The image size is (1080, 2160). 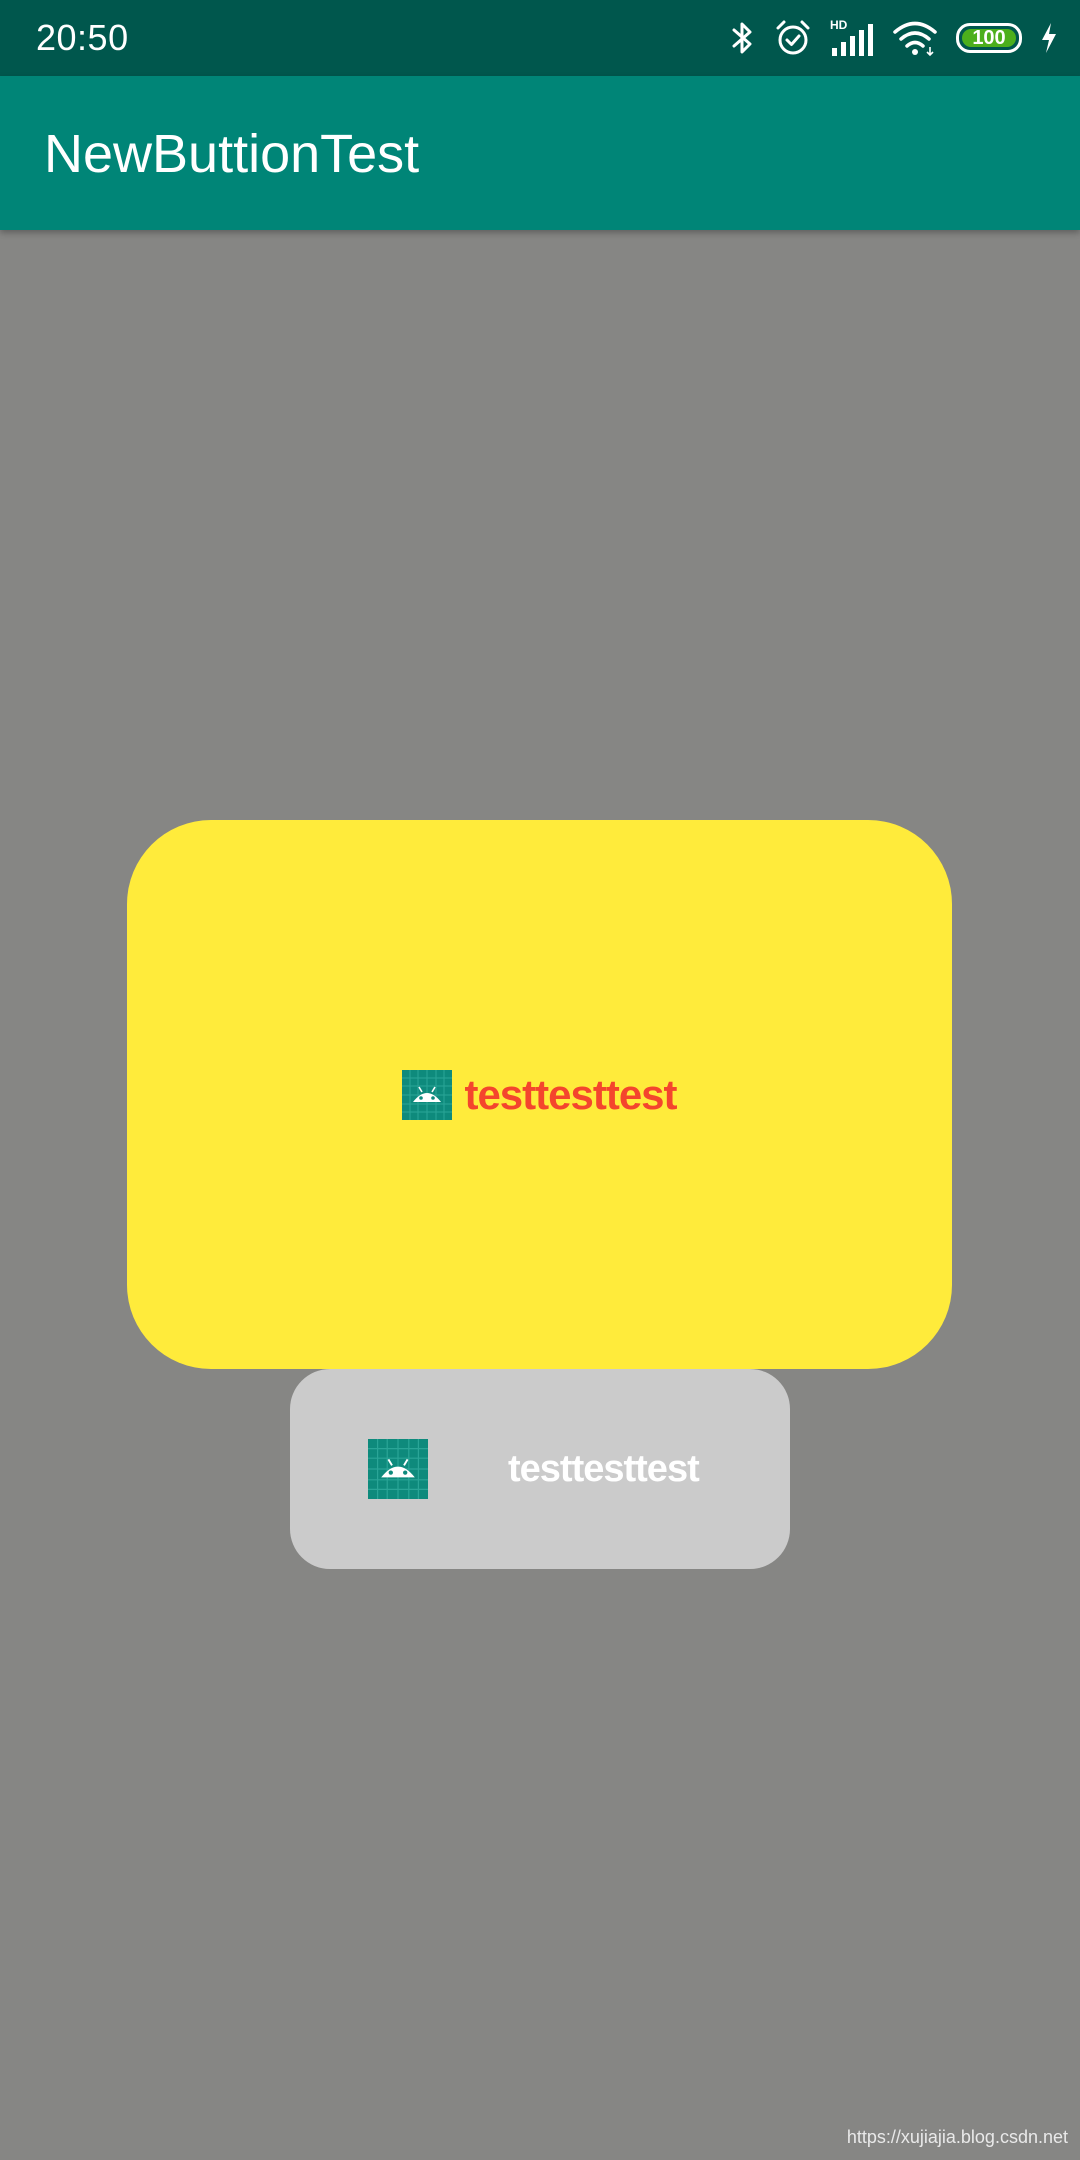 I want to click on alarm-icon, so click(x=793, y=38).